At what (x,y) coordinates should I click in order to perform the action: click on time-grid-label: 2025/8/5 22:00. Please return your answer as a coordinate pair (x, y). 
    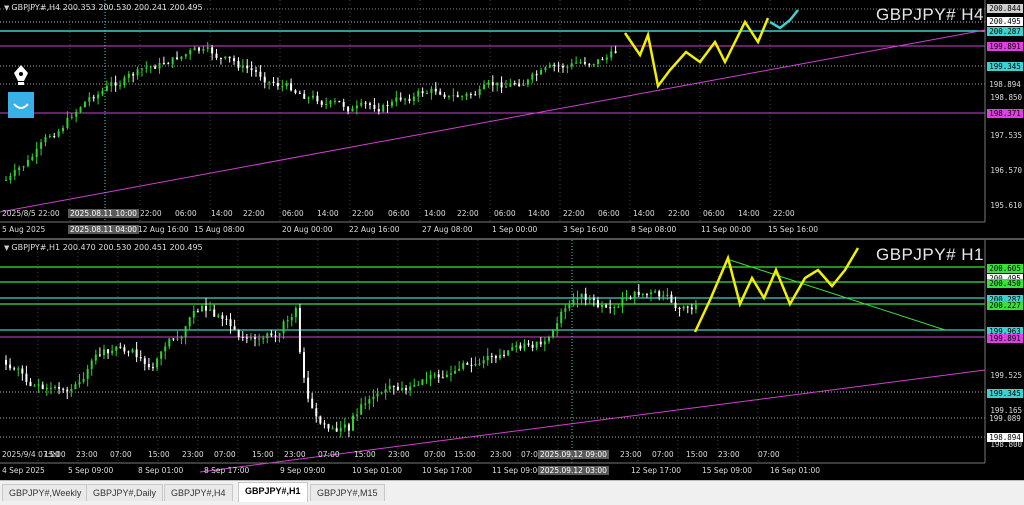
    Looking at the image, I should click on (31, 213).